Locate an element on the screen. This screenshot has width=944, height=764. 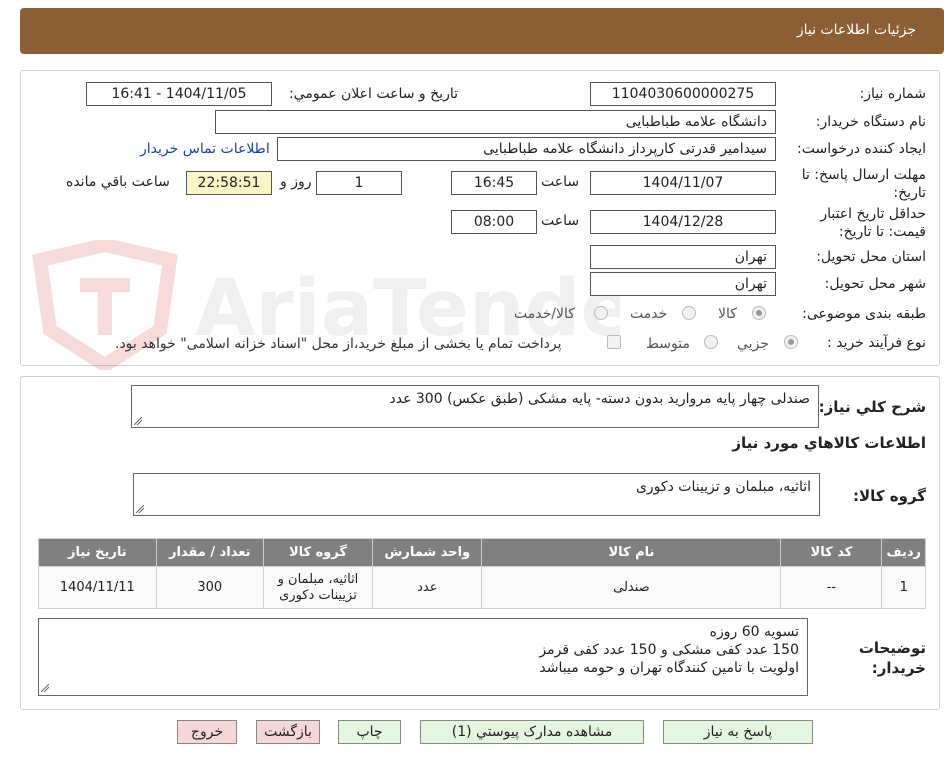
cell-quantity: 300 is located at coordinates (209, 587).